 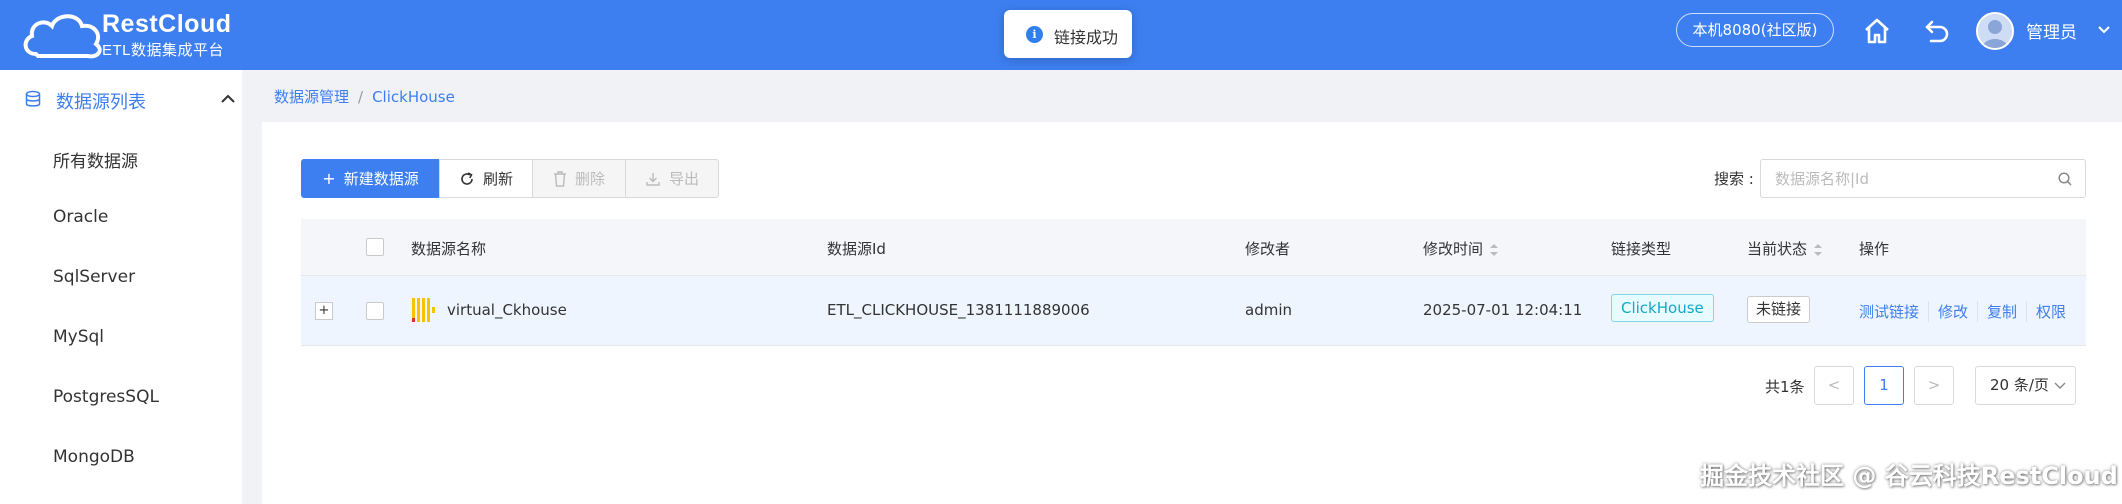 I want to click on sidebar-item-mongodb: MongoDB, so click(x=121, y=458).